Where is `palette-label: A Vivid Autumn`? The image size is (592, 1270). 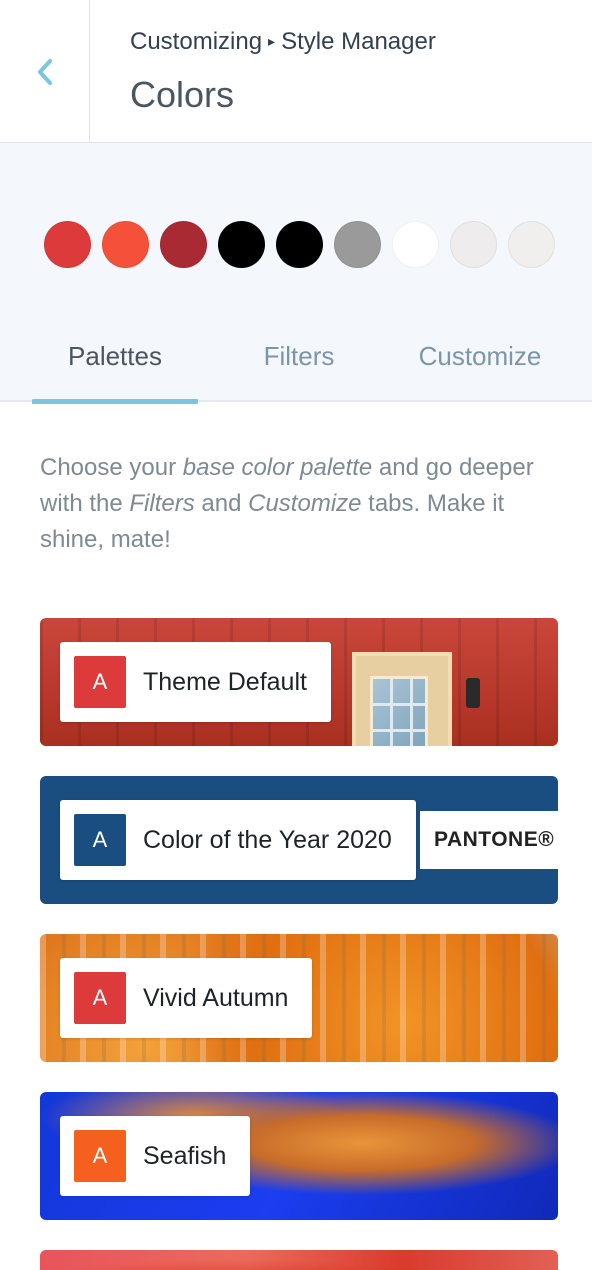 palette-label: A Vivid Autumn is located at coordinates (186, 998).